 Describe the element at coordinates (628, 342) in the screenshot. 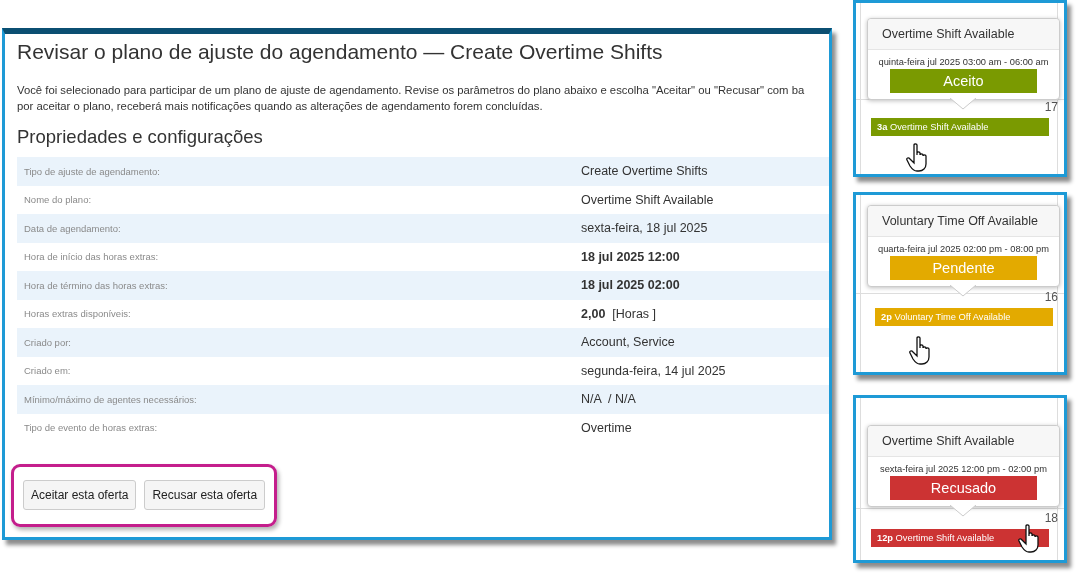

I see `property-value: Account, Service` at that location.